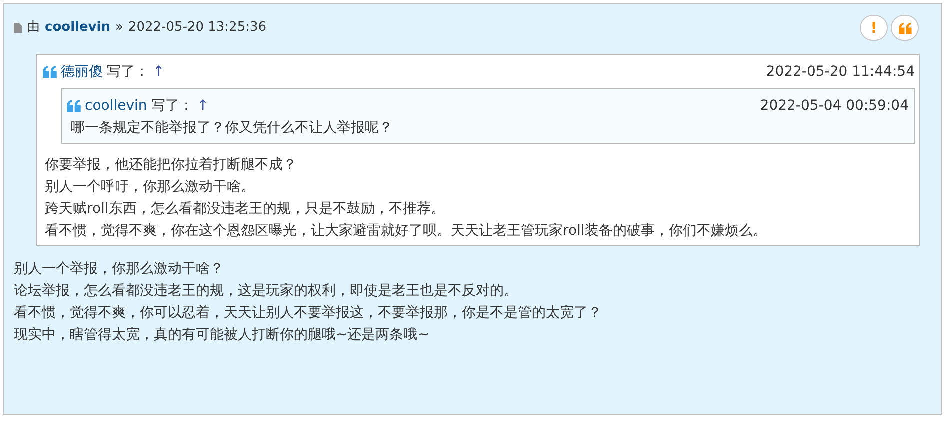 Image resolution: width=945 pixels, height=421 pixels. What do you see at coordinates (406, 231) in the screenshot?
I see `quote-text: 看不惯，觉得不爽，你在这个恩怨区曝光，让大家避雷就好了呗。天天让老王管玩家roll装备的破事，你们不嫌烦么。` at bounding box center [406, 231].